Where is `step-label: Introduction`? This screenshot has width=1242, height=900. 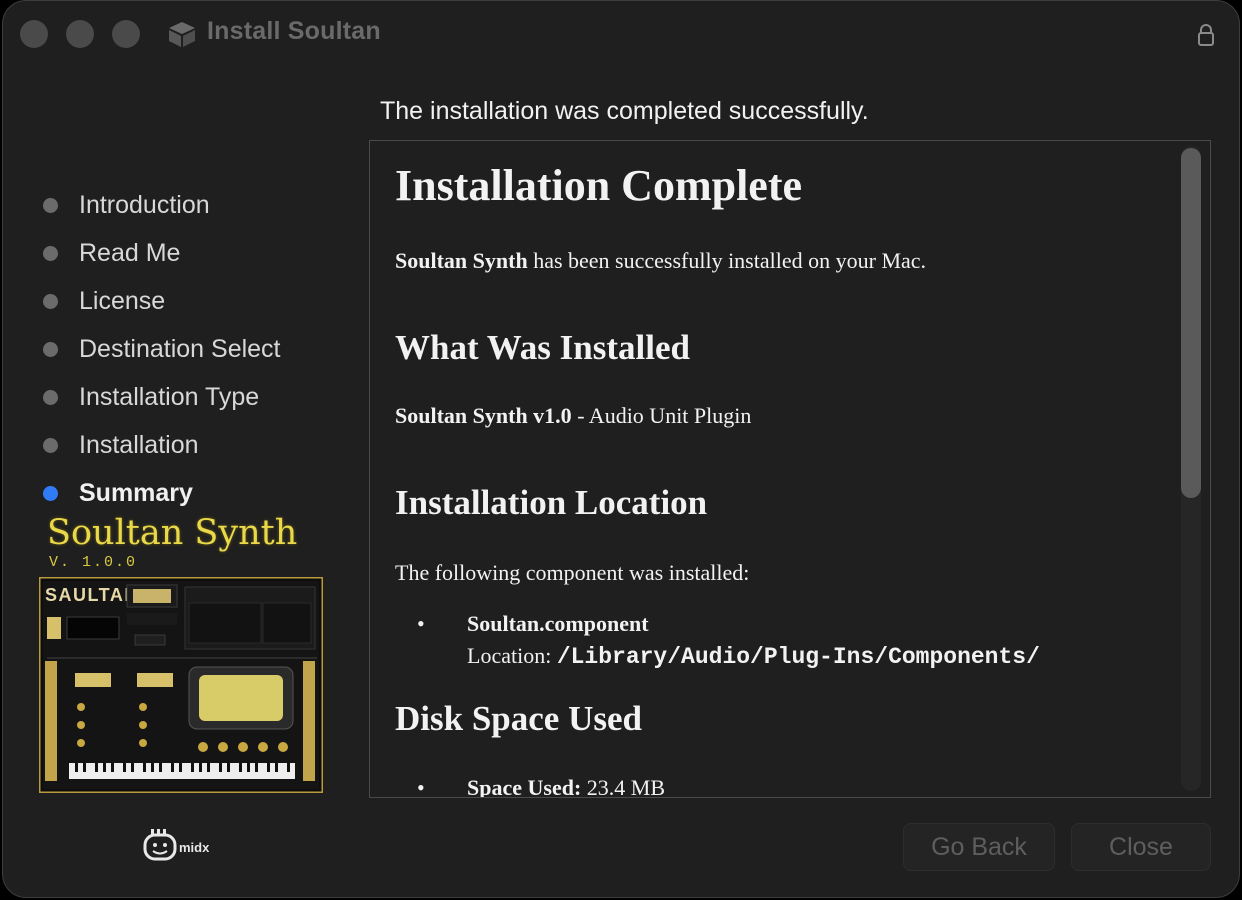 step-label: Introduction is located at coordinates (144, 204).